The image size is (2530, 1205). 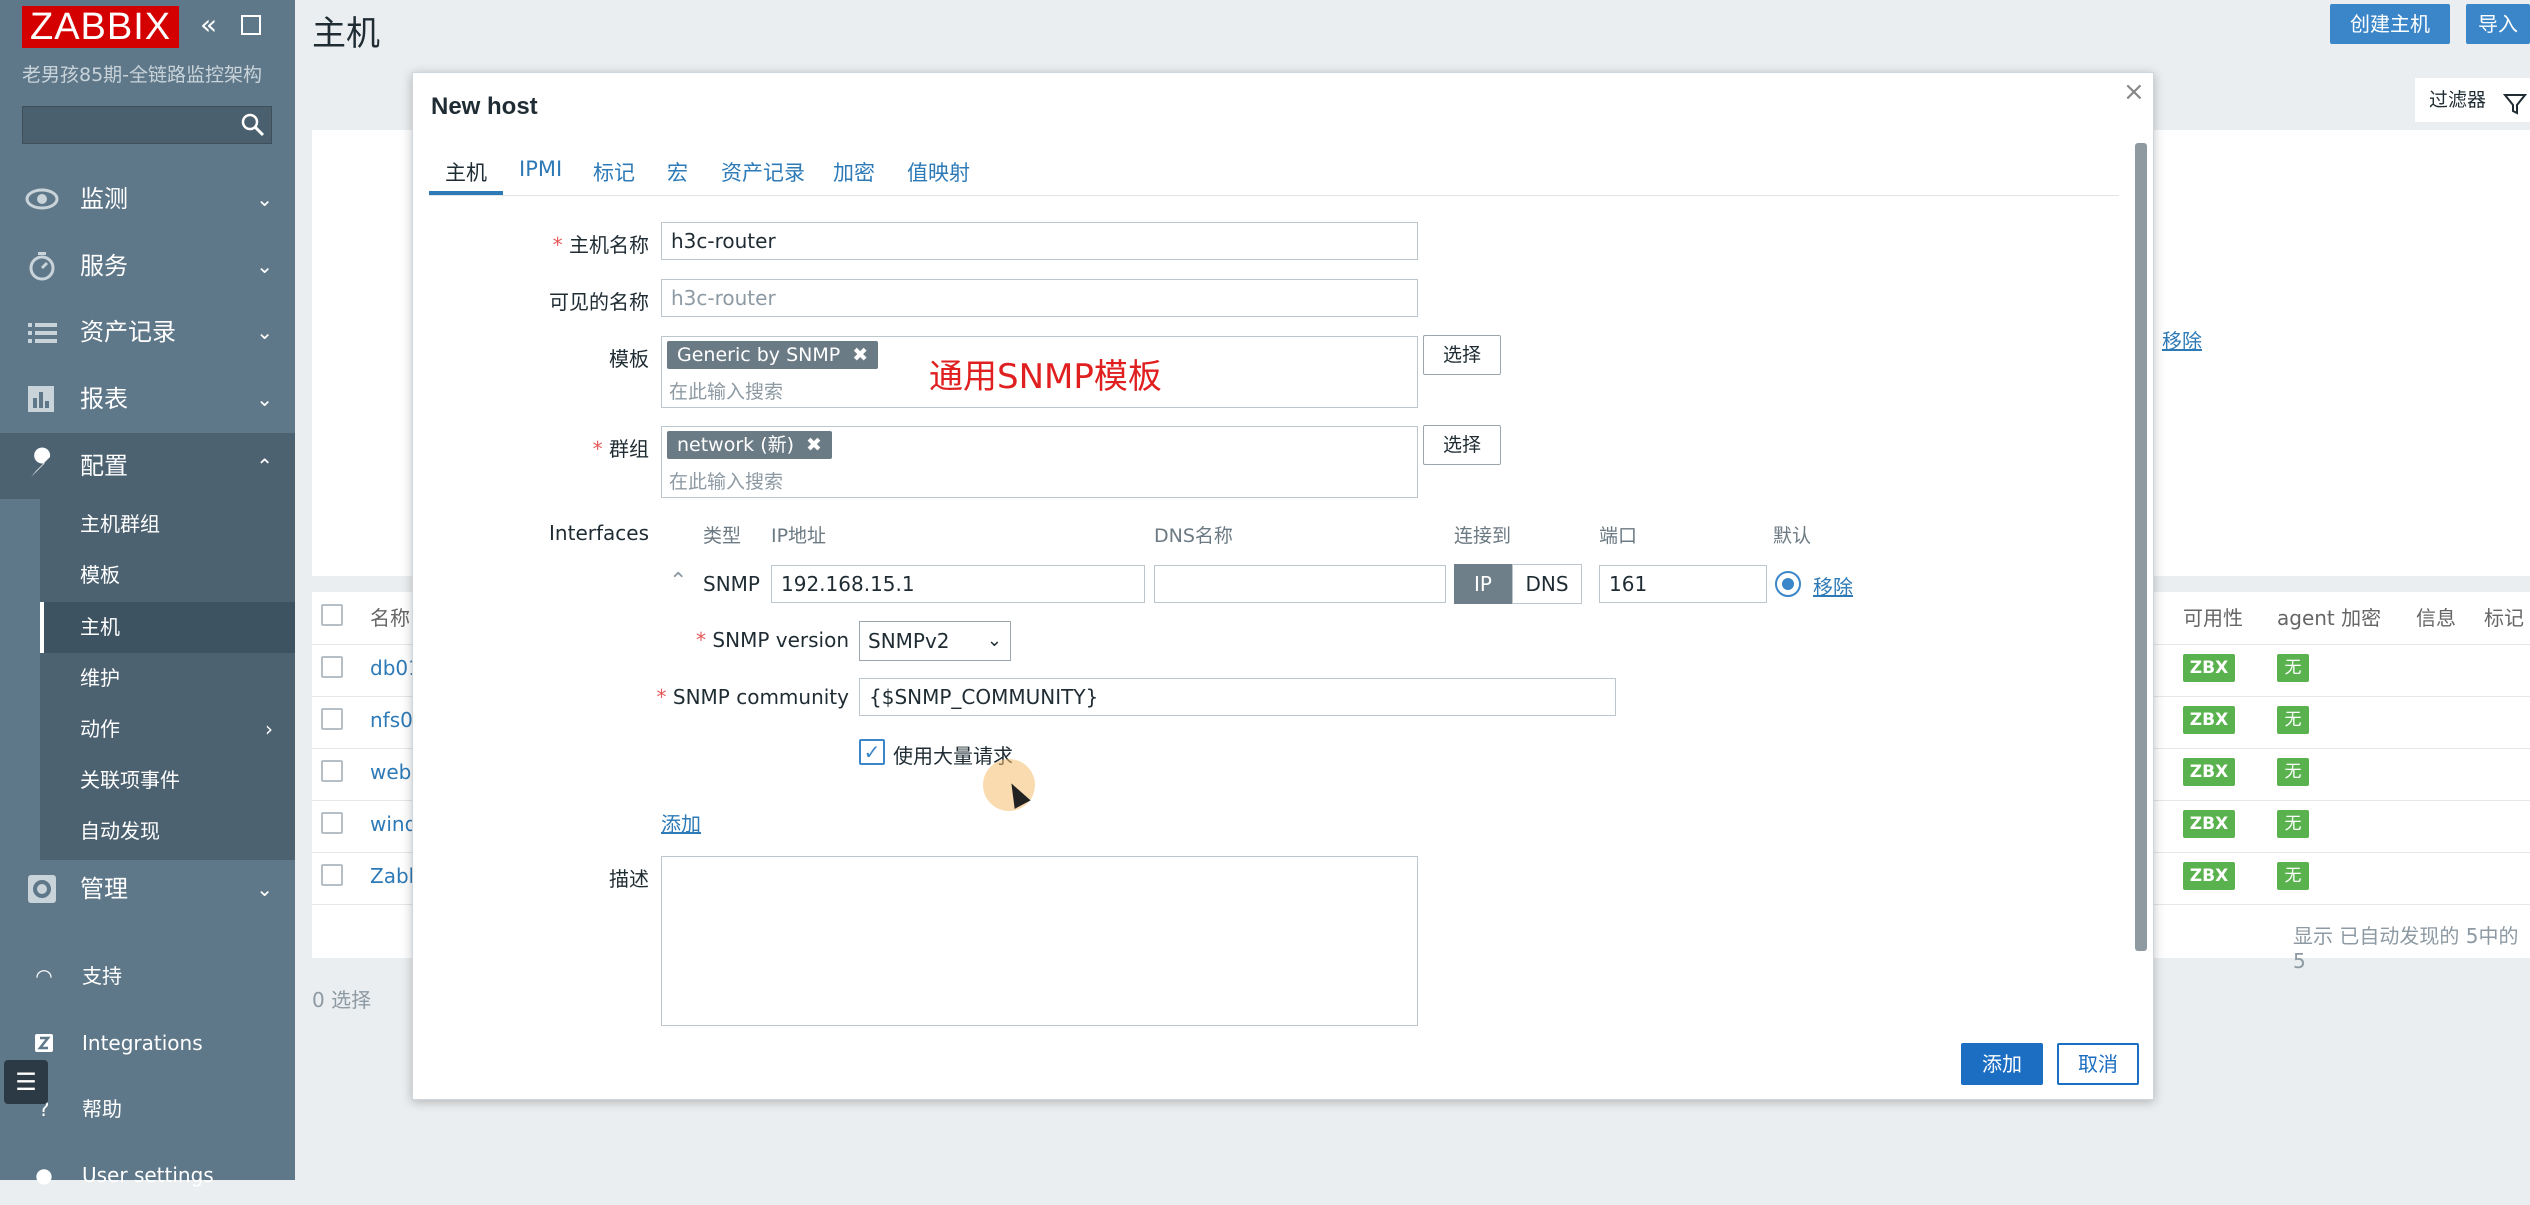 What do you see at coordinates (1045, 377) in the screenshot?
I see `annotation-text: 通用SNMP模板` at bounding box center [1045, 377].